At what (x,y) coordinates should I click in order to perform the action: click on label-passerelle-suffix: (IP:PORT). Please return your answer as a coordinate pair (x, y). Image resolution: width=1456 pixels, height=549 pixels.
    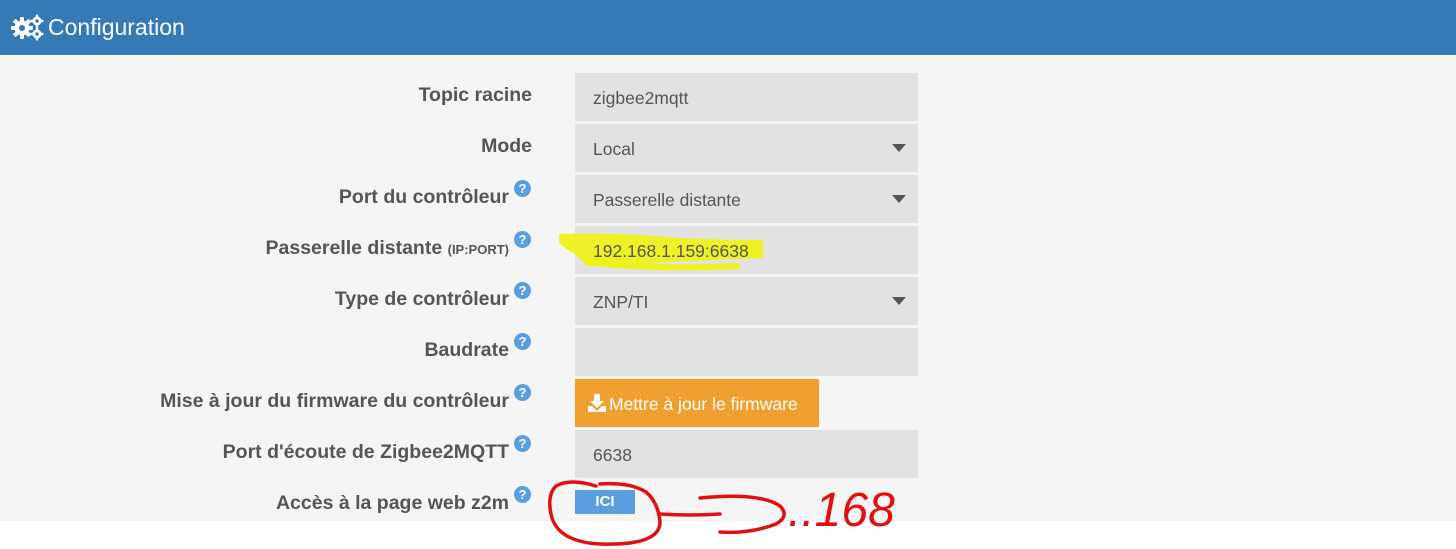
    Looking at the image, I should click on (478, 249).